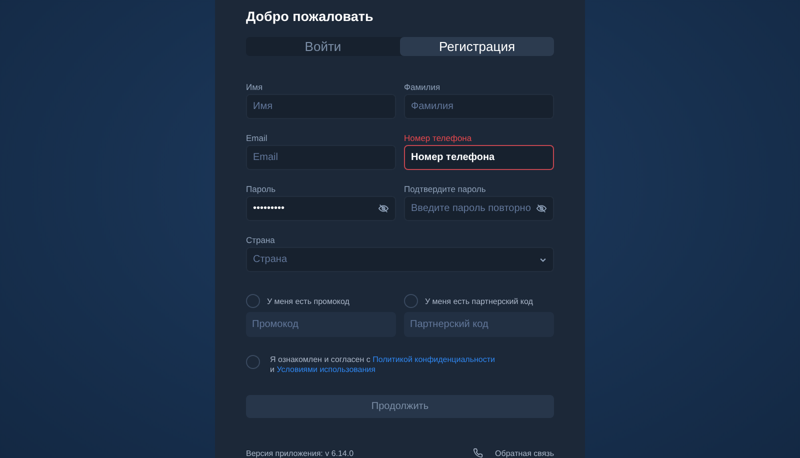 This screenshot has height=458, width=800. Describe the element at coordinates (257, 138) in the screenshot. I see `field-label: Email` at that location.